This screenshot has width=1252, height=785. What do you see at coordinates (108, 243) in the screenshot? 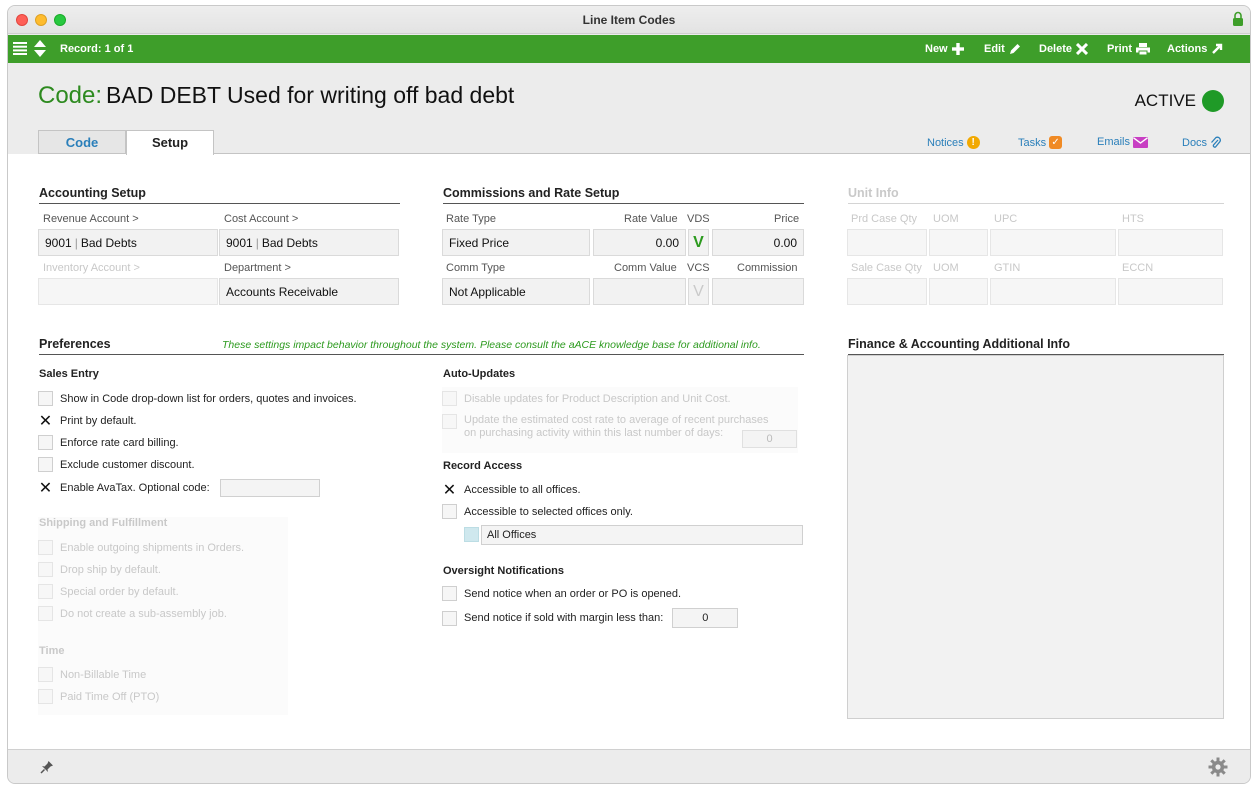
I see `revenue-account-name: Bad Debts` at bounding box center [108, 243].